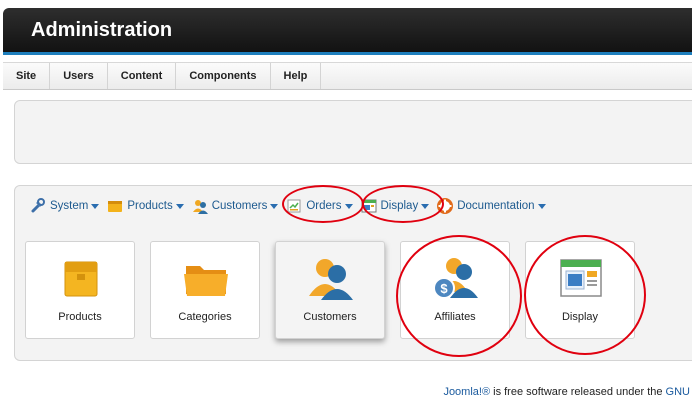 This screenshot has height=414, width=692. I want to click on categories-tile-label: Categories, so click(205, 317).